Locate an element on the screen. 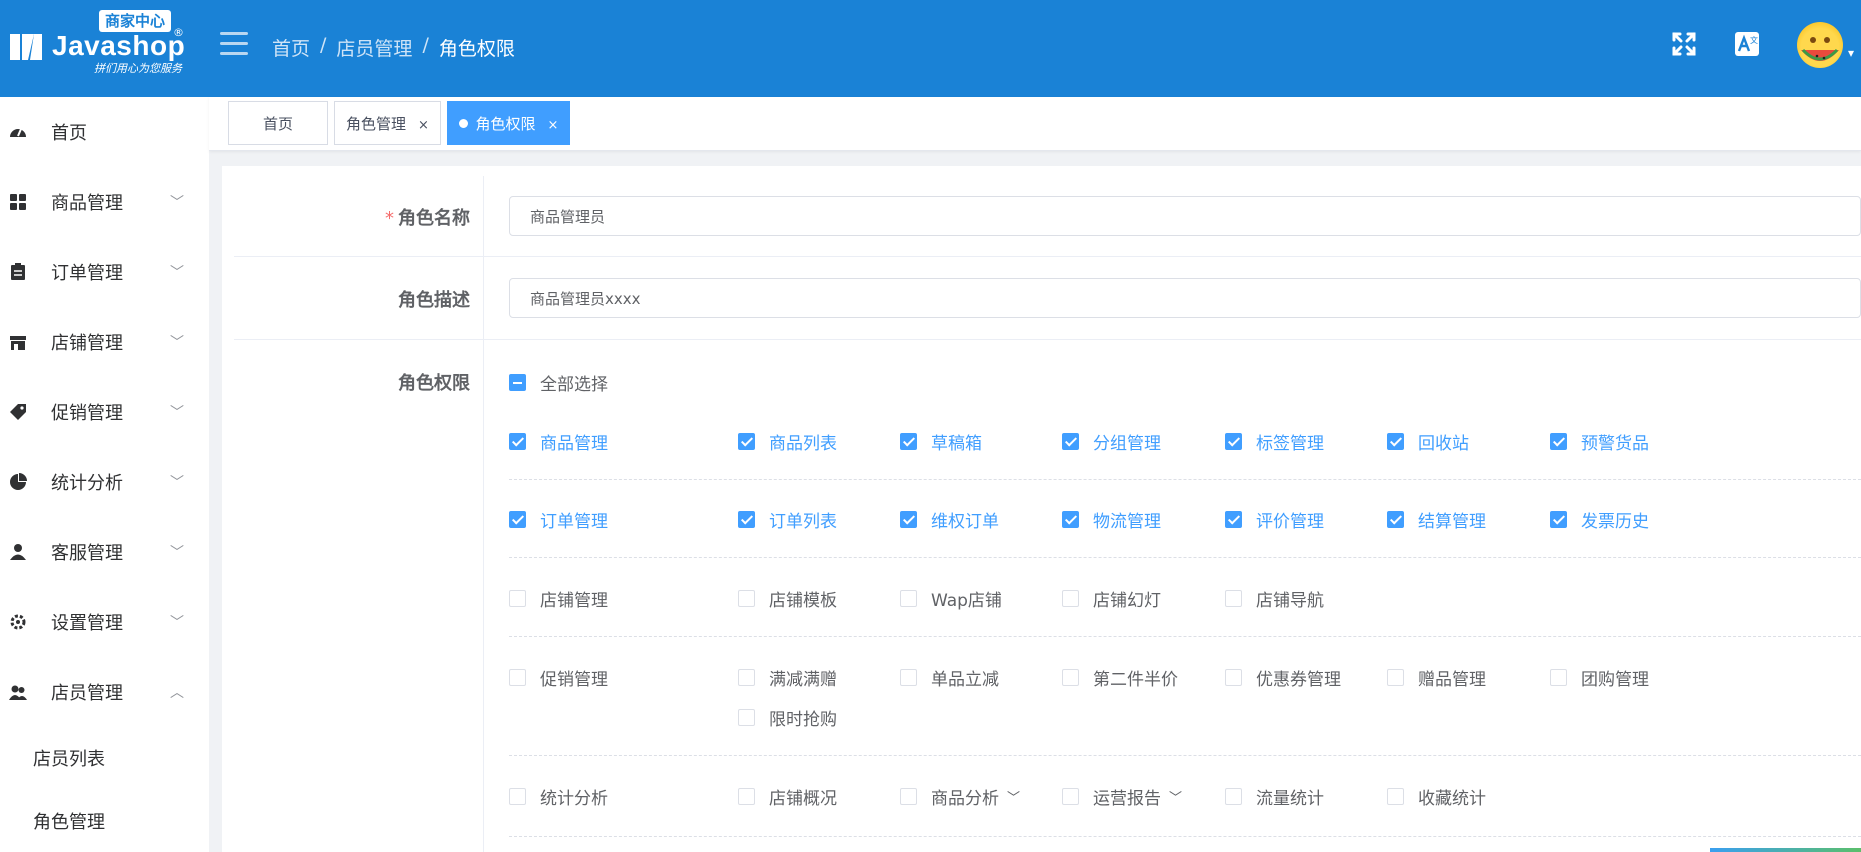 The image size is (1861, 852). sidebar-item-service: 客服管理 ﹀ is located at coordinates (104, 552).